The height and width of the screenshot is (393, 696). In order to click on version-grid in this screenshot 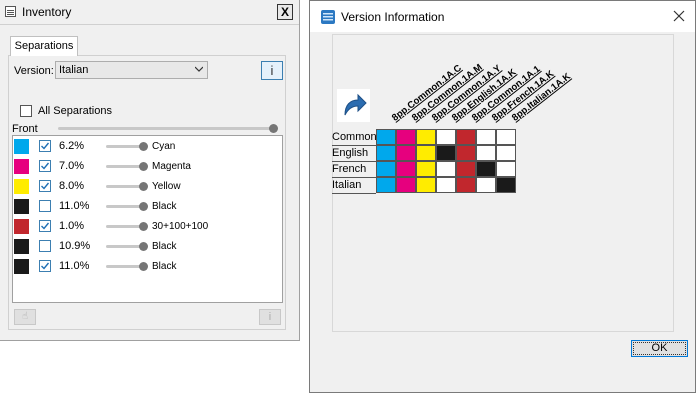, I will do `click(446, 161)`.